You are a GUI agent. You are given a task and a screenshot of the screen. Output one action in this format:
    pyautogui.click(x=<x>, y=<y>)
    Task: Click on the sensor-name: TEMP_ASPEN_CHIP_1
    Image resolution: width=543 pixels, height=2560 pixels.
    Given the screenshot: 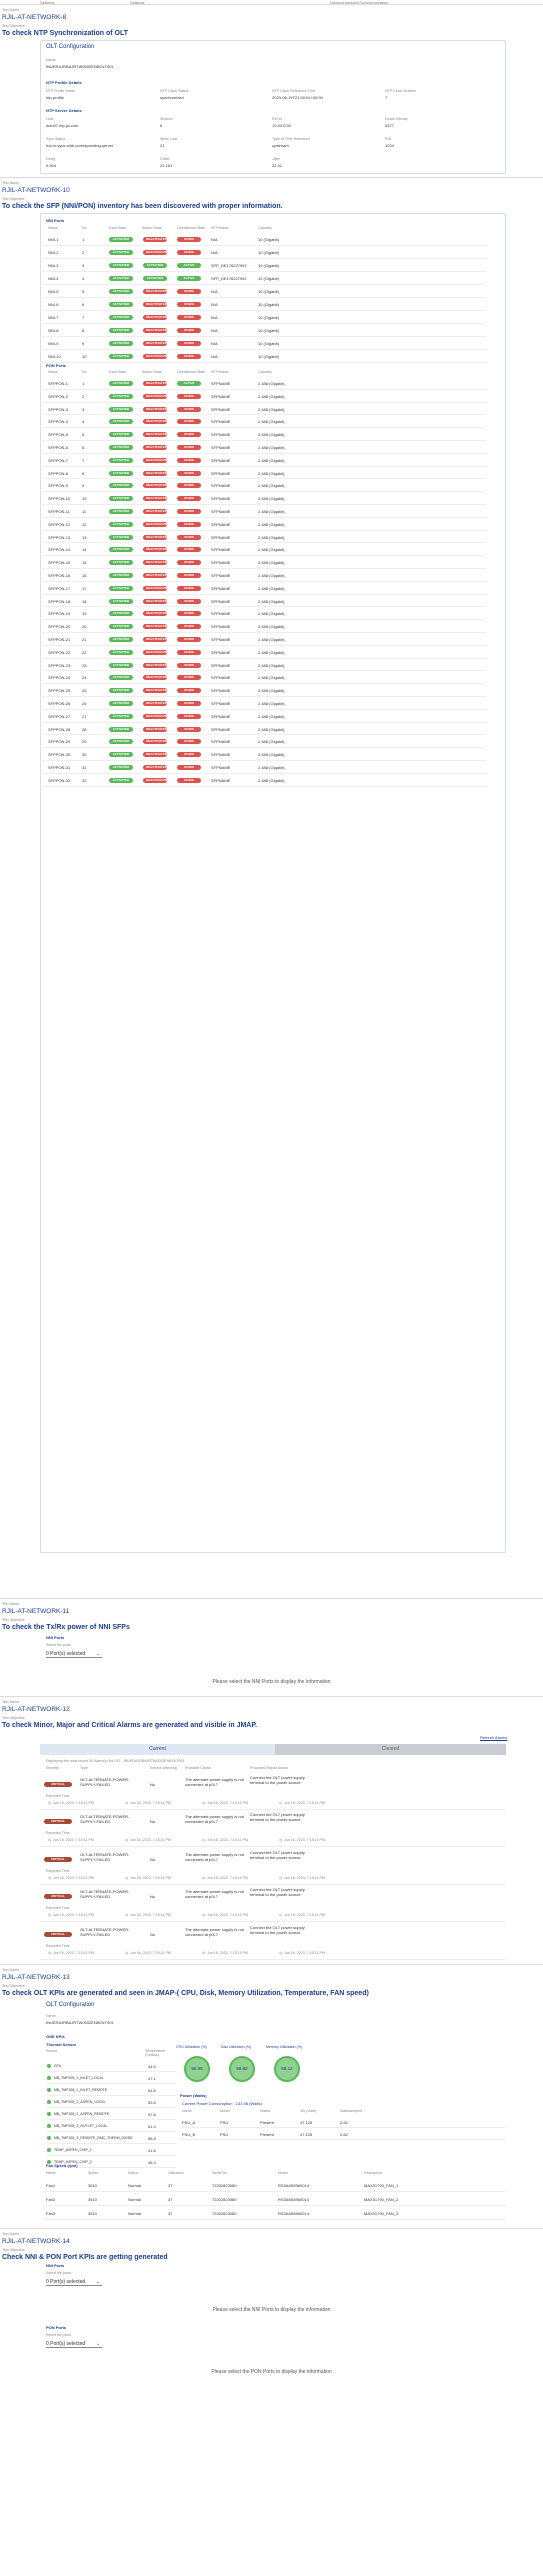 What is the action you would take?
    pyautogui.click(x=73, y=2150)
    